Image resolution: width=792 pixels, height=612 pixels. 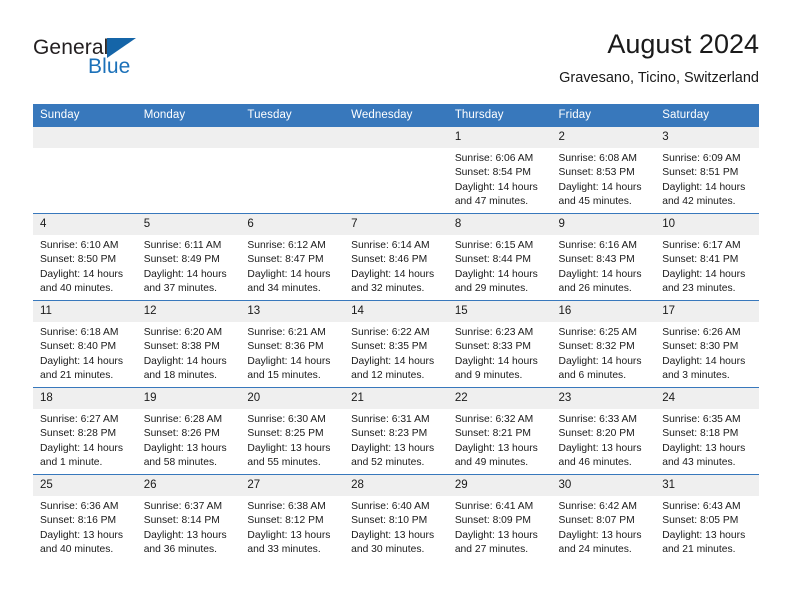 What do you see at coordinates (79, 332) in the screenshot?
I see `sunrise-text: Sunrise: 6:18 AM` at bounding box center [79, 332].